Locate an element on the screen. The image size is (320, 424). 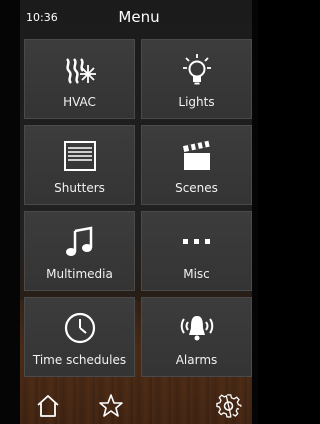
tile-scenes: Scenes is located at coordinates (196, 165).